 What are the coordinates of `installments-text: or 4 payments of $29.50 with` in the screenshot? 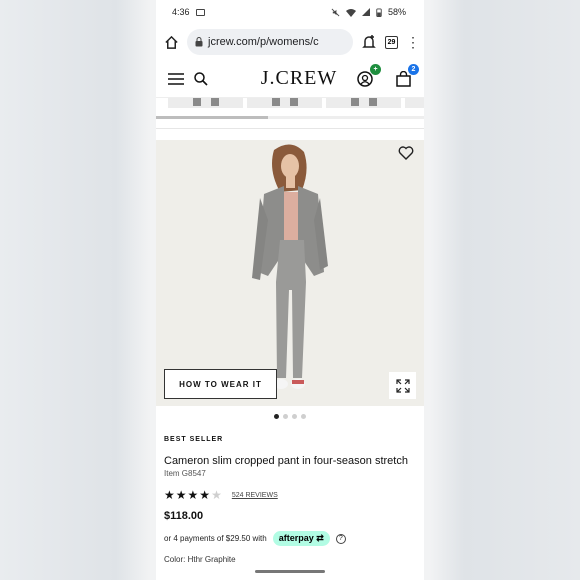 It's located at (215, 538).